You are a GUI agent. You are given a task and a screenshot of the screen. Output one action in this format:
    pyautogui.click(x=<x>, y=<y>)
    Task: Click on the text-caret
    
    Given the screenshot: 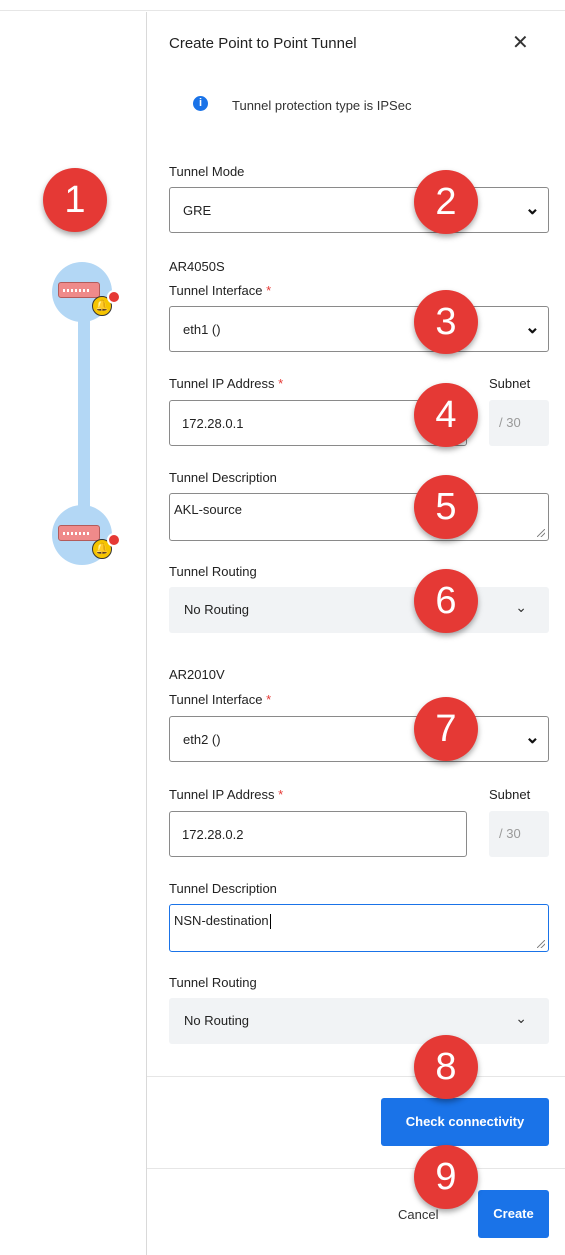 What is the action you would take?
    pyautogui.click(x=270, y=922)
    